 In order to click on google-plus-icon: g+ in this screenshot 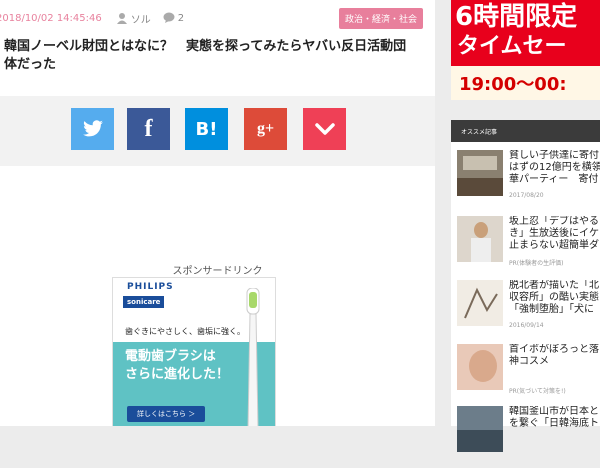, I will do `click(265, 128)`.